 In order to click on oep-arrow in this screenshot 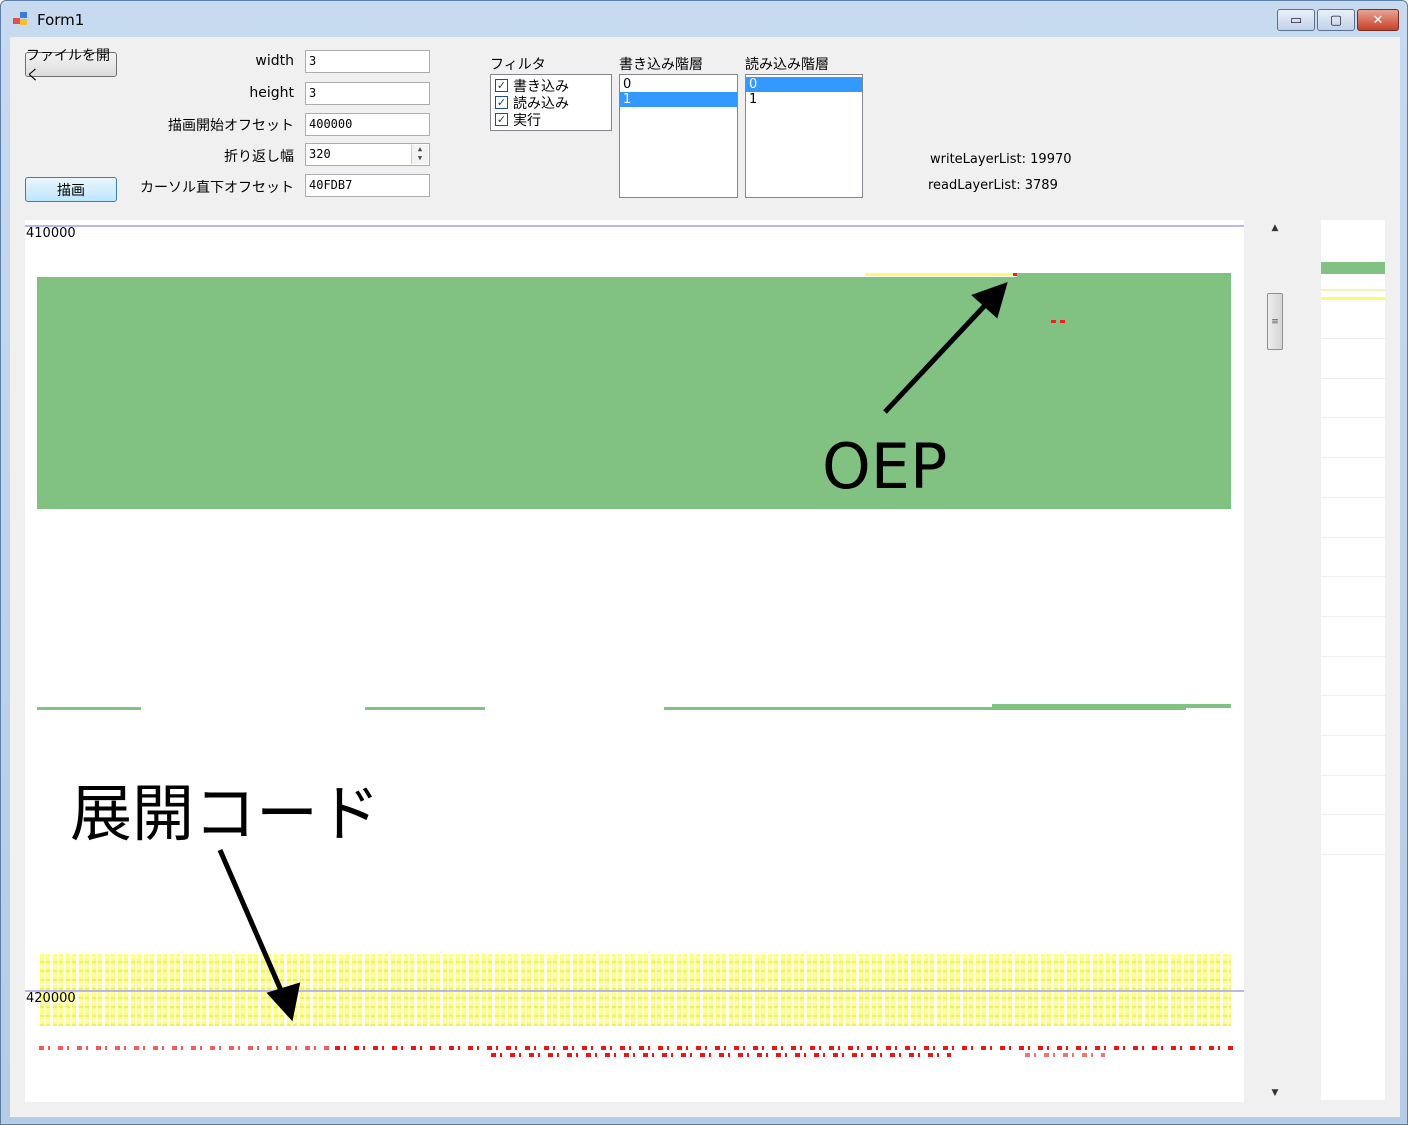, I will do `click(937, 356)`.